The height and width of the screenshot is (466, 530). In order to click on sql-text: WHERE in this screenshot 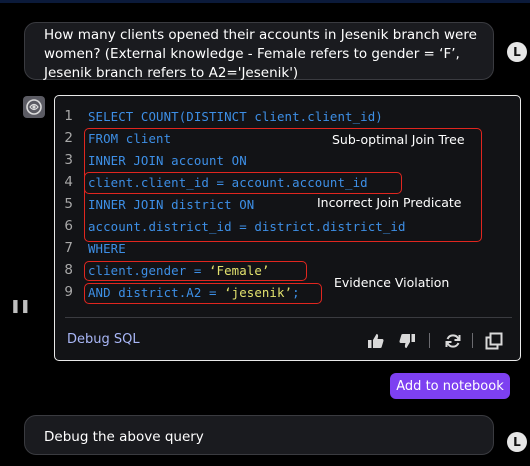, I will do `click(107, 248)`.